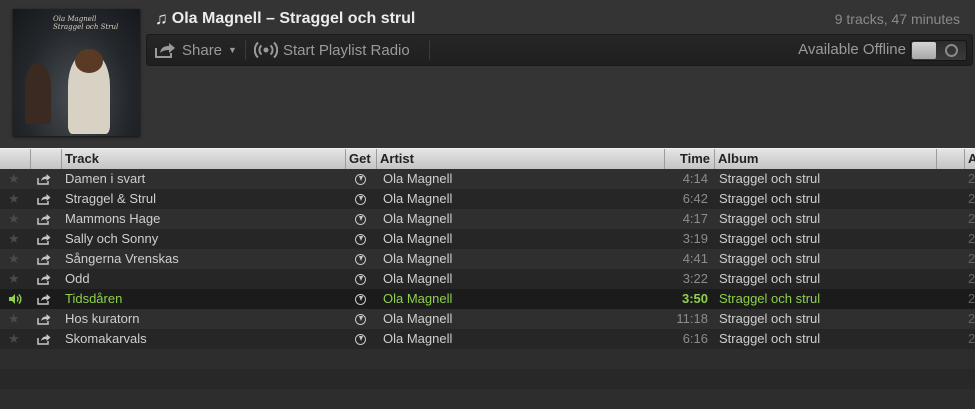  Describe the element at coordinates (852, 49) in the screenshot. I see `available-offline-label: Available Offline` at that location.